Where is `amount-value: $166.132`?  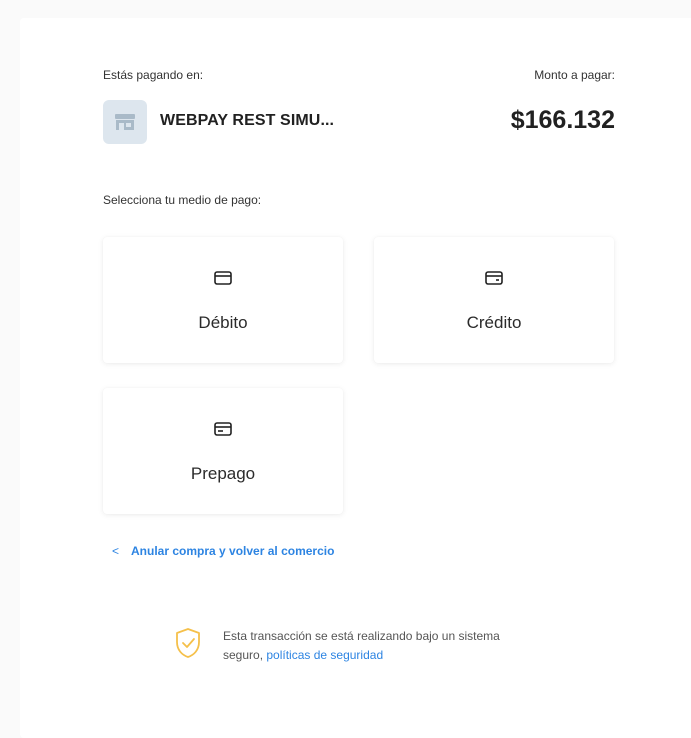
amount-value: $166.132 is located at coordinates (562, 120).